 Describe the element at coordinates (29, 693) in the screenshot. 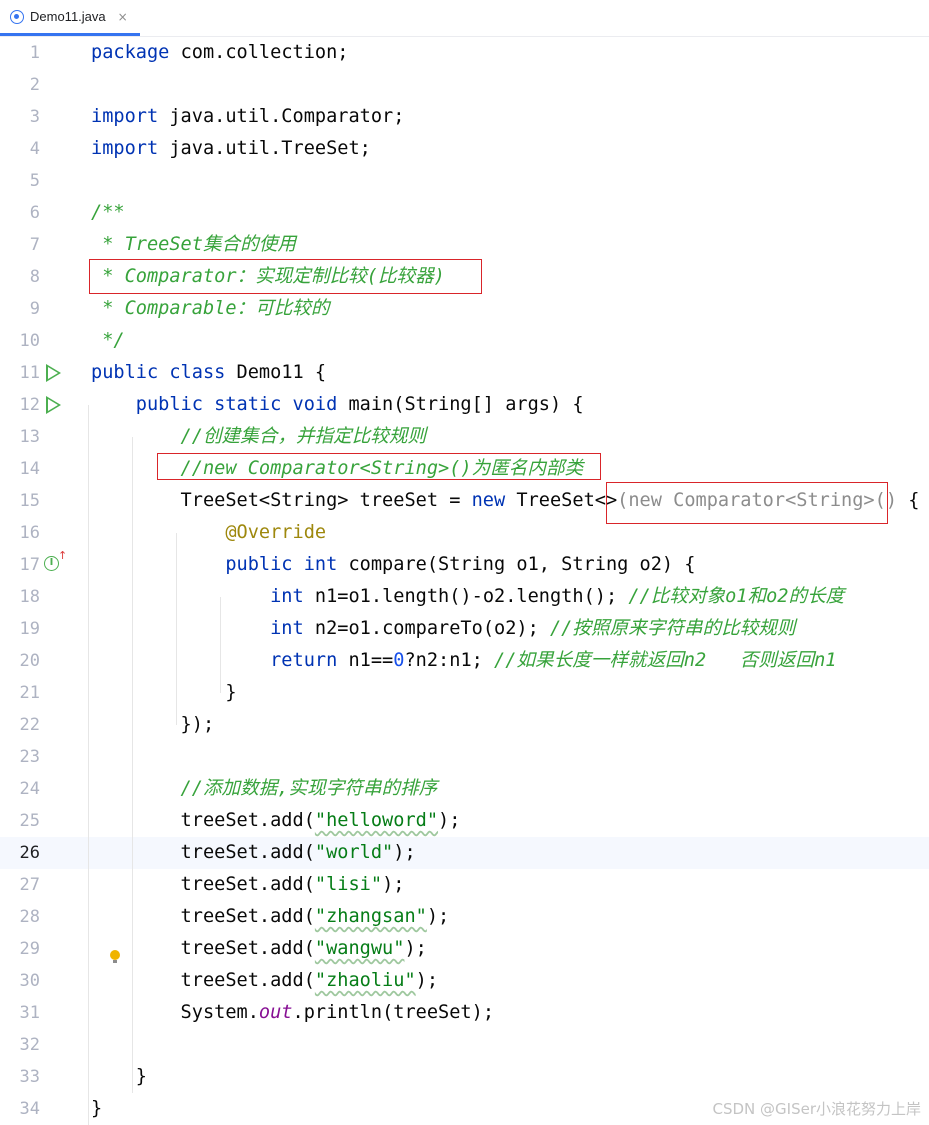

I see `line-number: 21` at that location.